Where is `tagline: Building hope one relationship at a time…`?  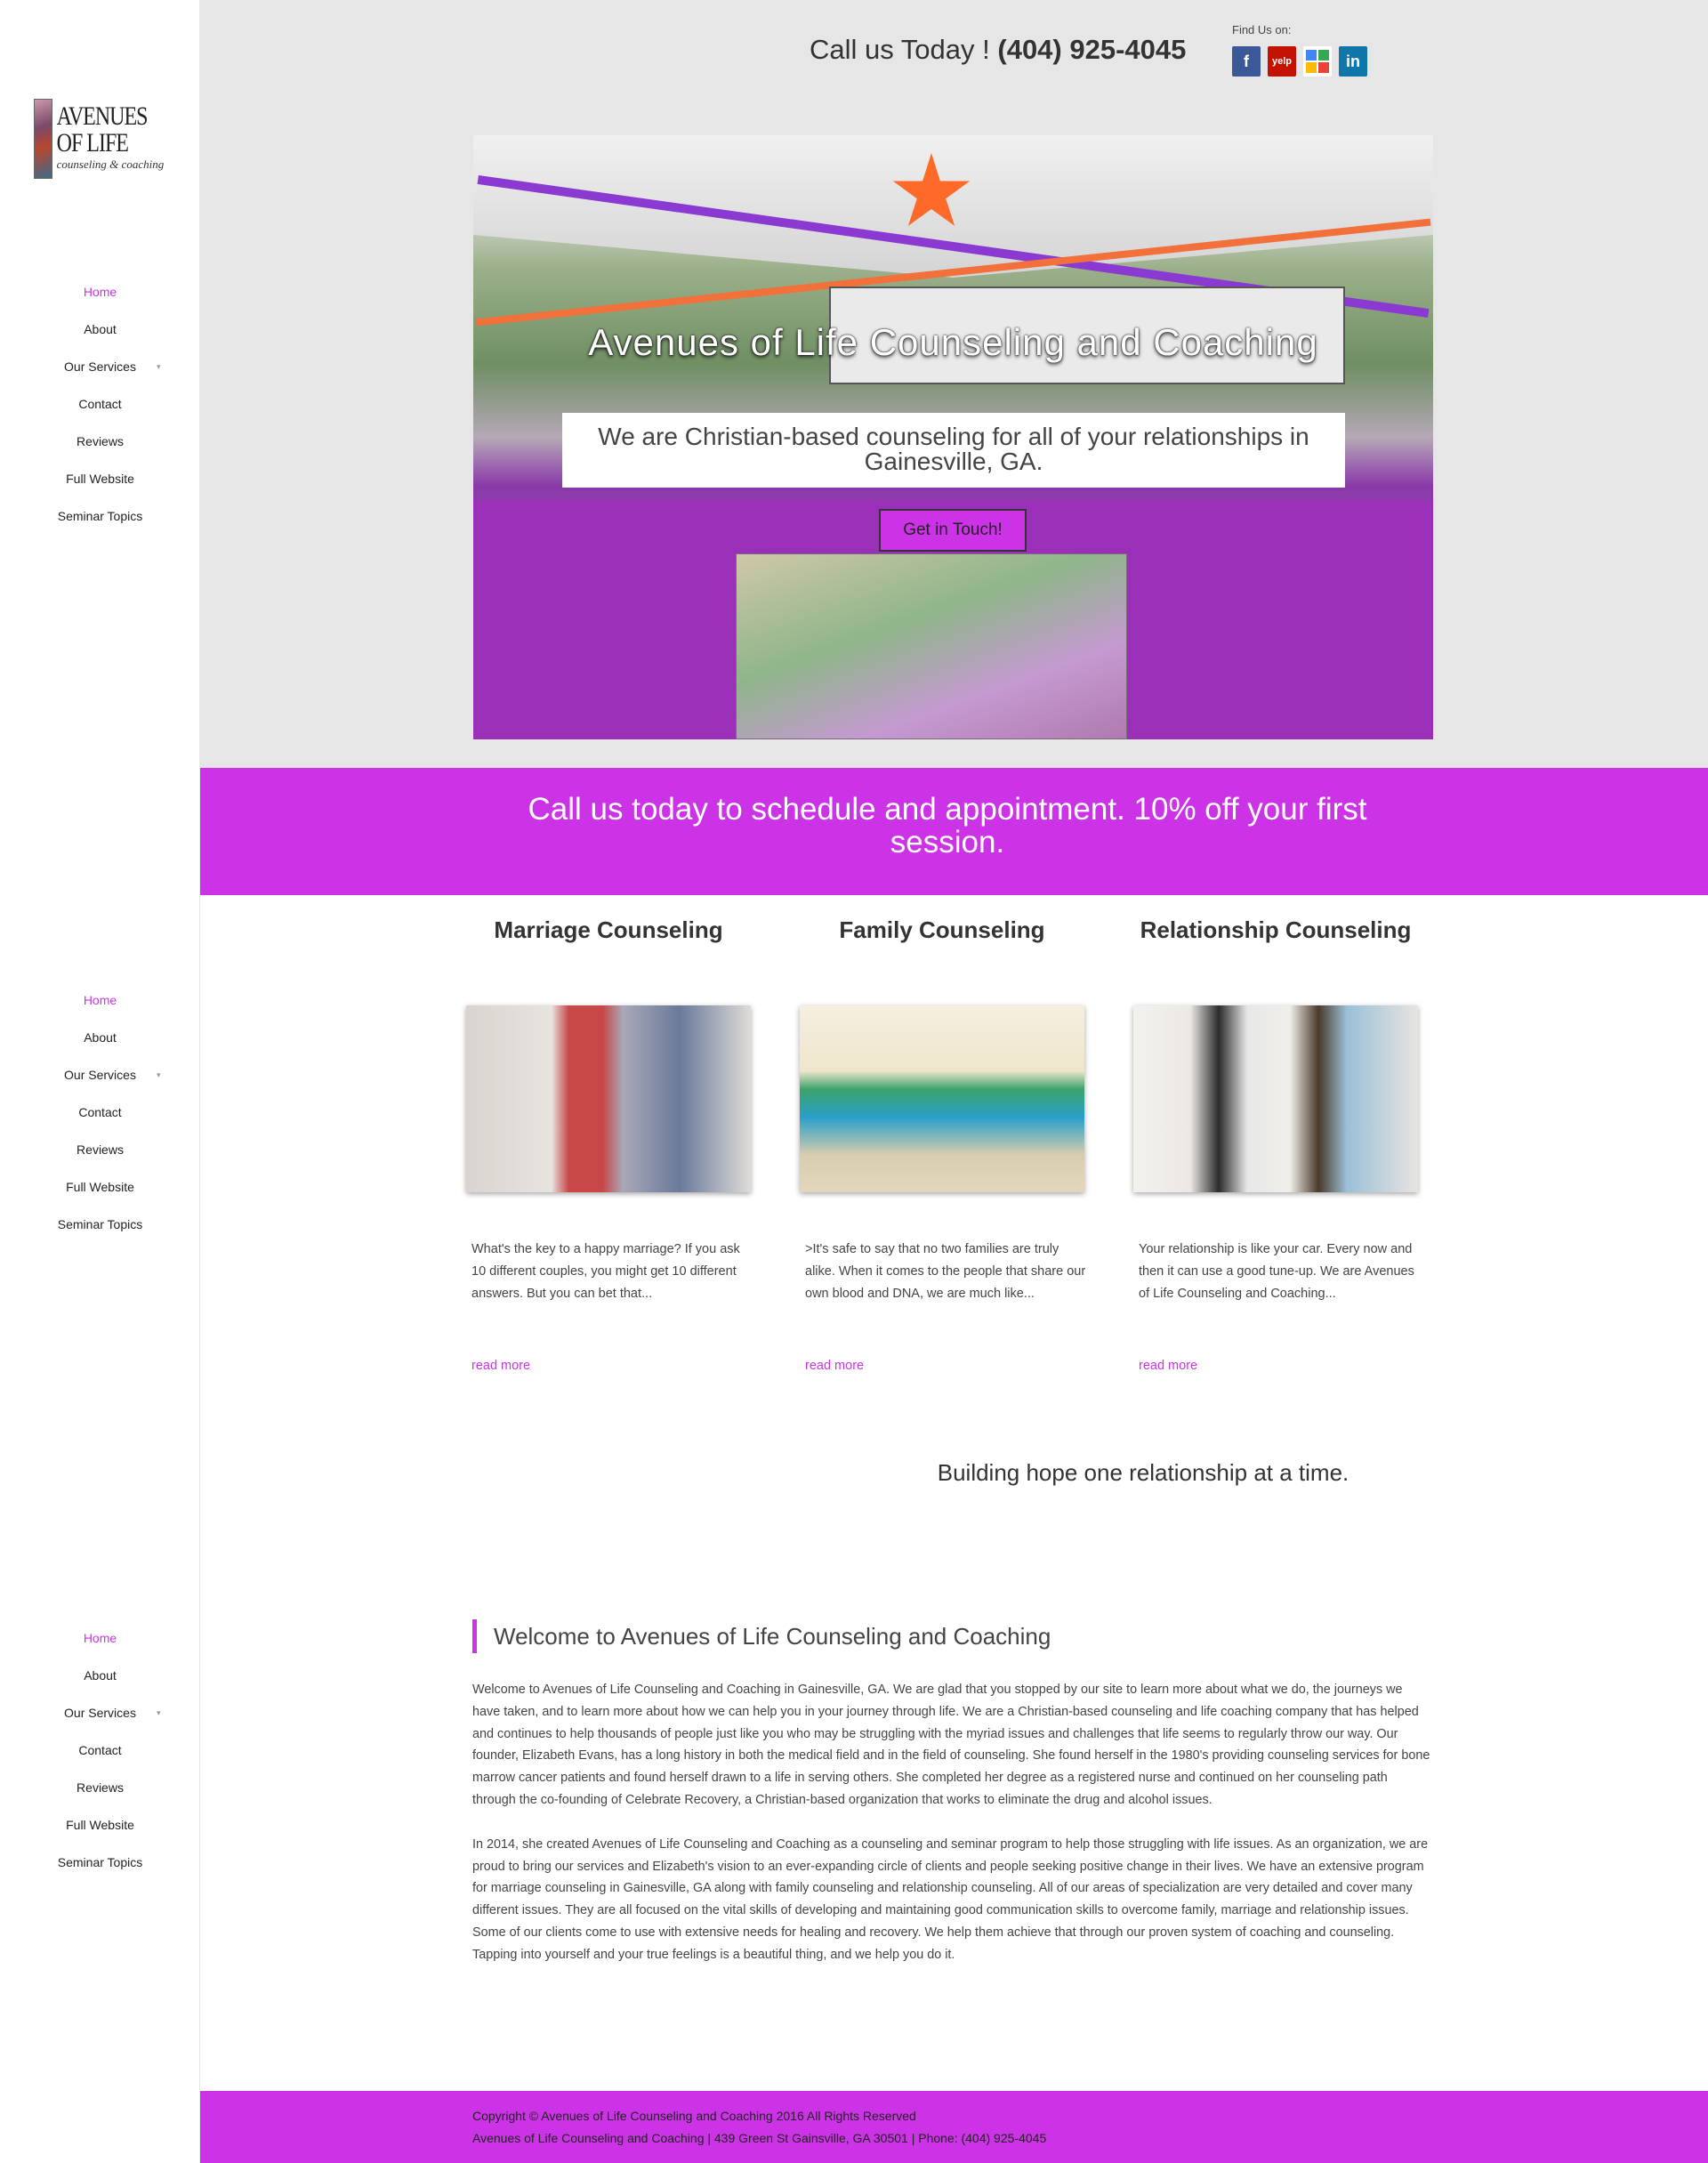 tagline: Building hope one relationship at a time… is located at coordinates (1143, 1472).